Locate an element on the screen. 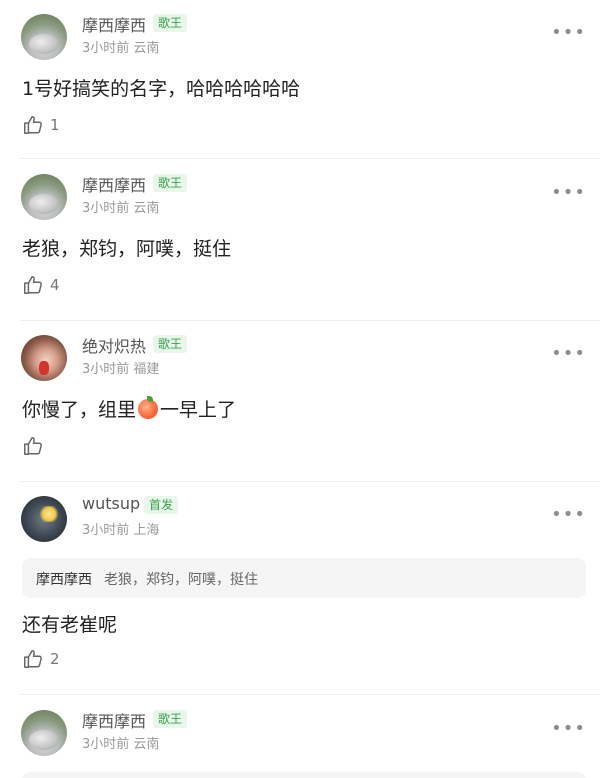 Image resolution: width=600 pixels, height=778 pixels. comment-text: 你慢了，组里 一早上了 is located at coordinates (129, 408).